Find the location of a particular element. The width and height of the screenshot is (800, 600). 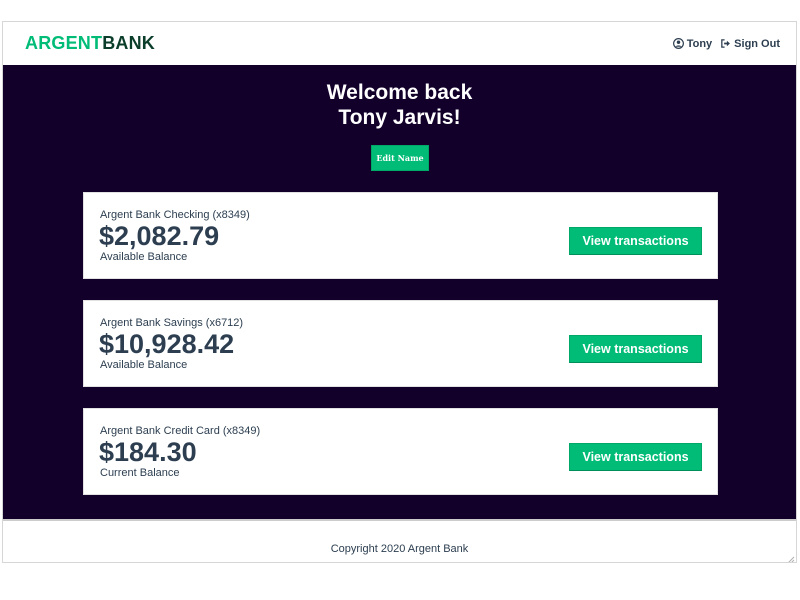

account-amount: $2,082.79 is located at coordinates (159, 236).